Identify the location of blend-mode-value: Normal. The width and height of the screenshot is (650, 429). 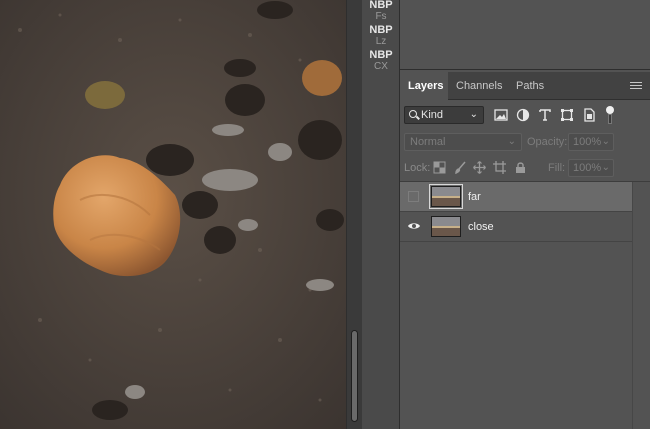
(428, 142).